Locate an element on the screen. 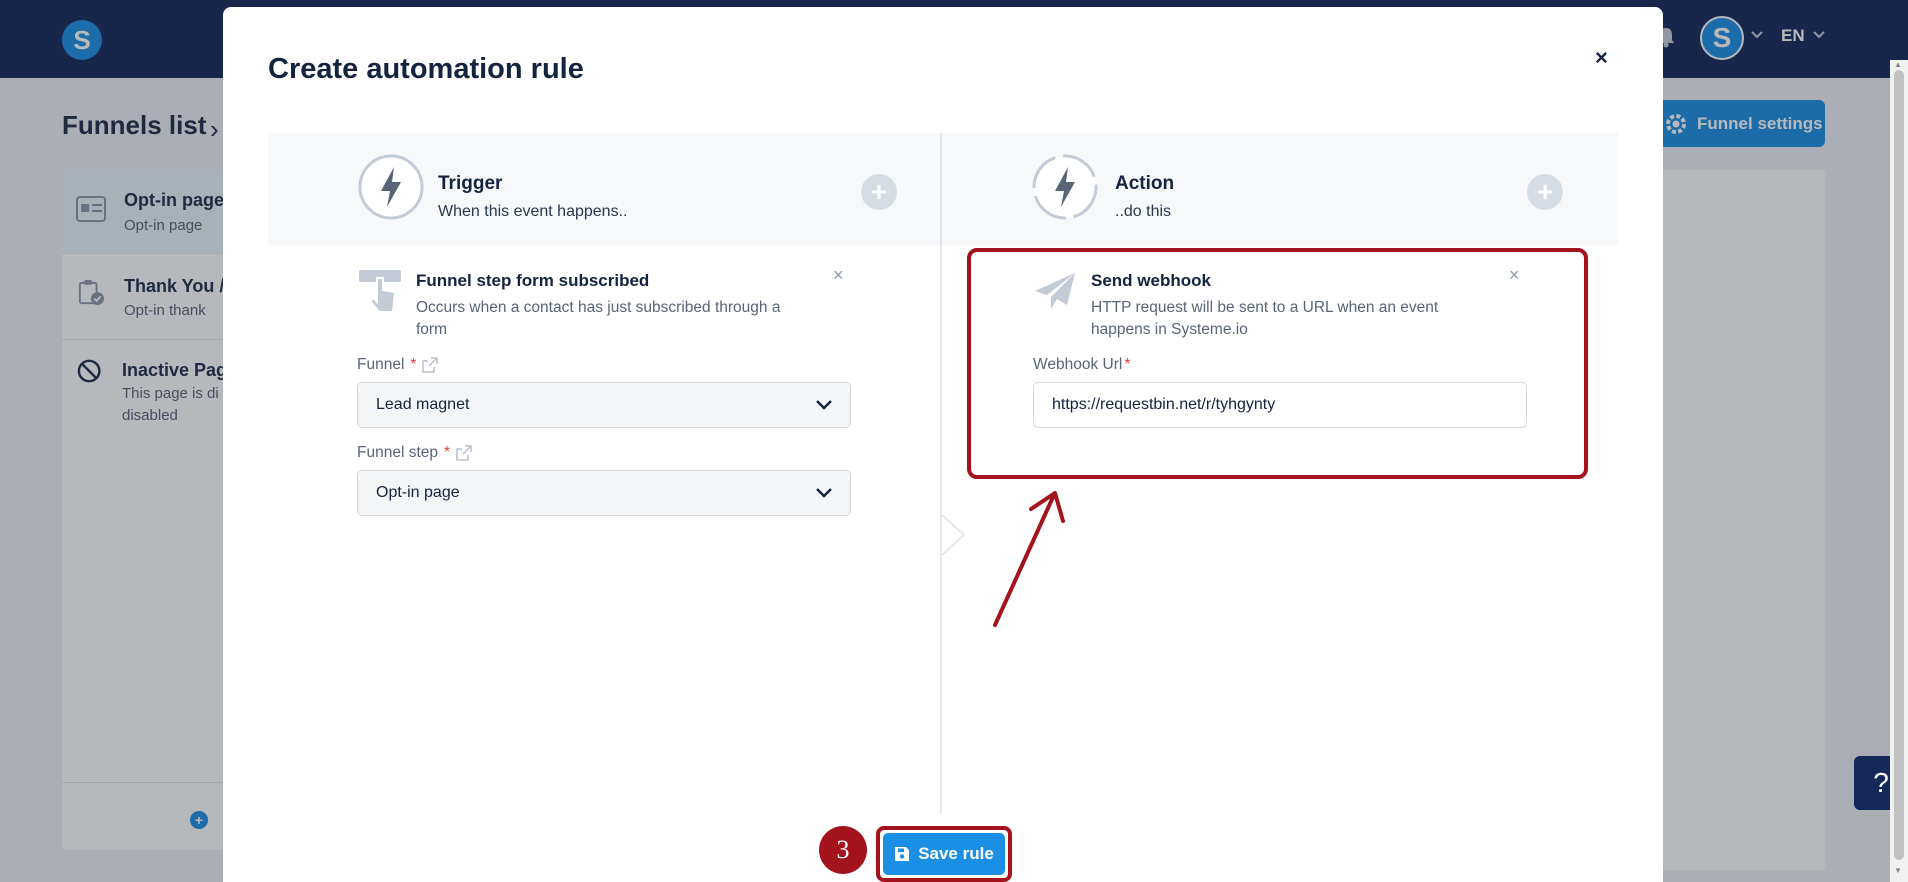 The width and height of the screenshot is (1908, 882). close-button: × is located at coordinates (1601, 58).